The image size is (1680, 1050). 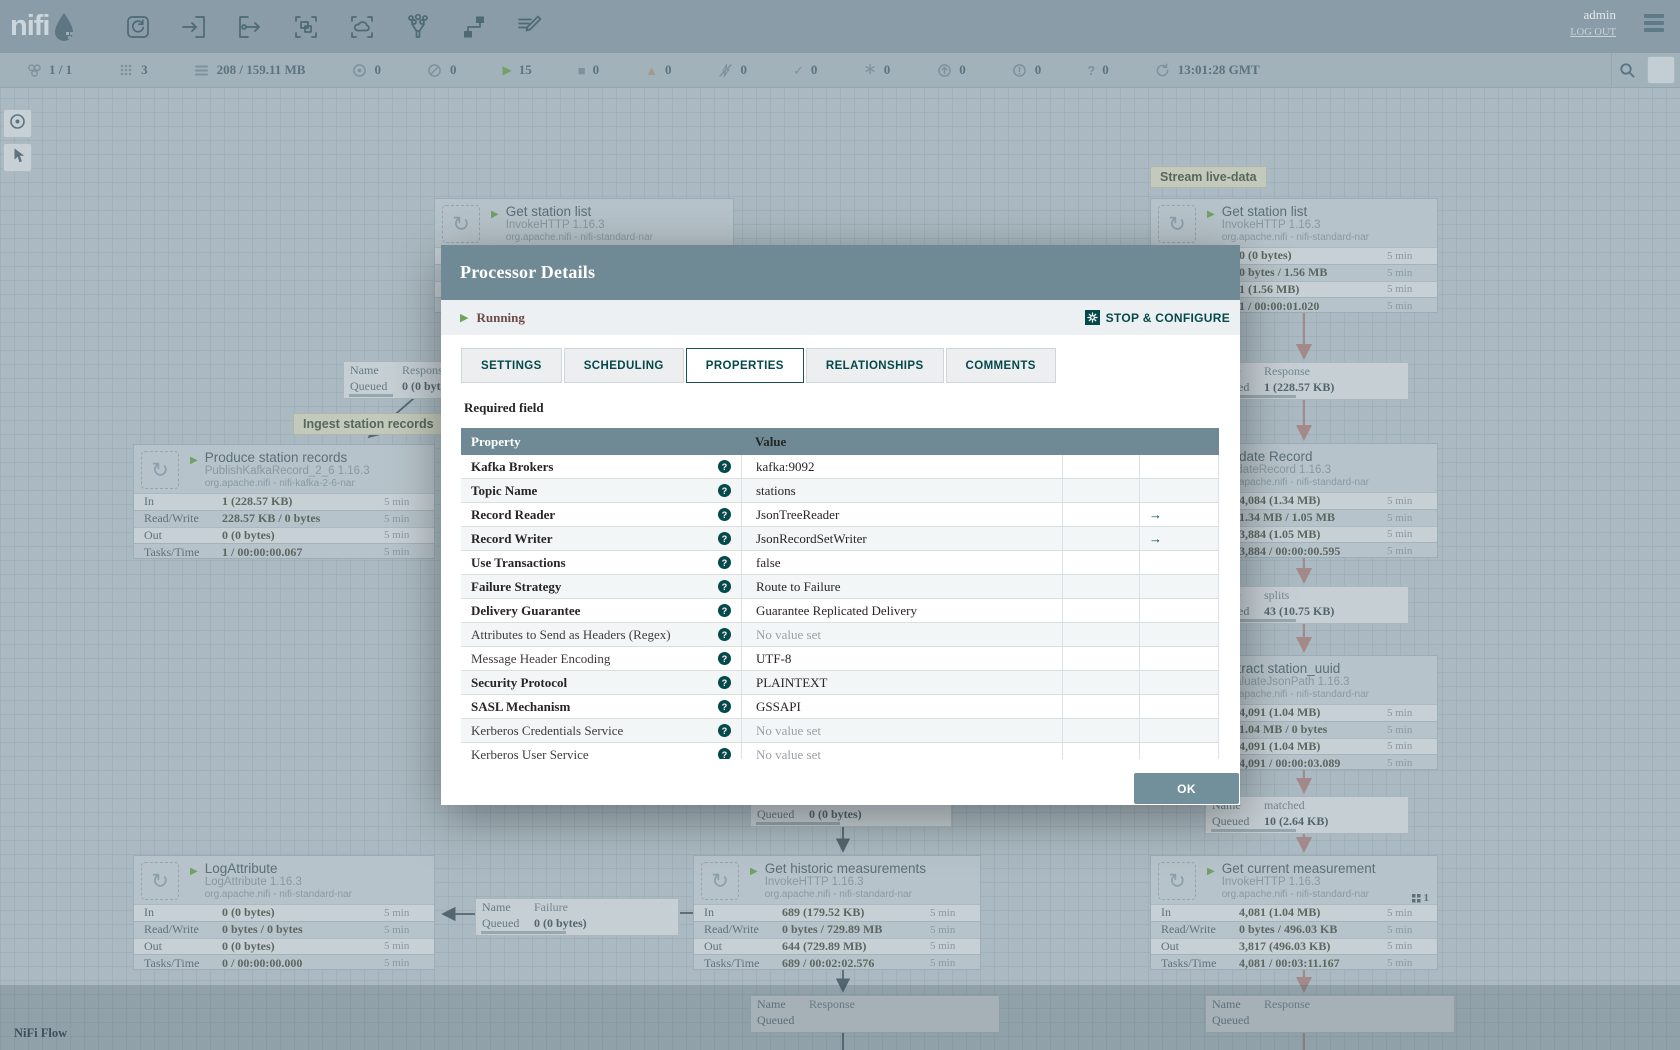 I want to click on property-name: Topic Name, so click(x=504, y=490).